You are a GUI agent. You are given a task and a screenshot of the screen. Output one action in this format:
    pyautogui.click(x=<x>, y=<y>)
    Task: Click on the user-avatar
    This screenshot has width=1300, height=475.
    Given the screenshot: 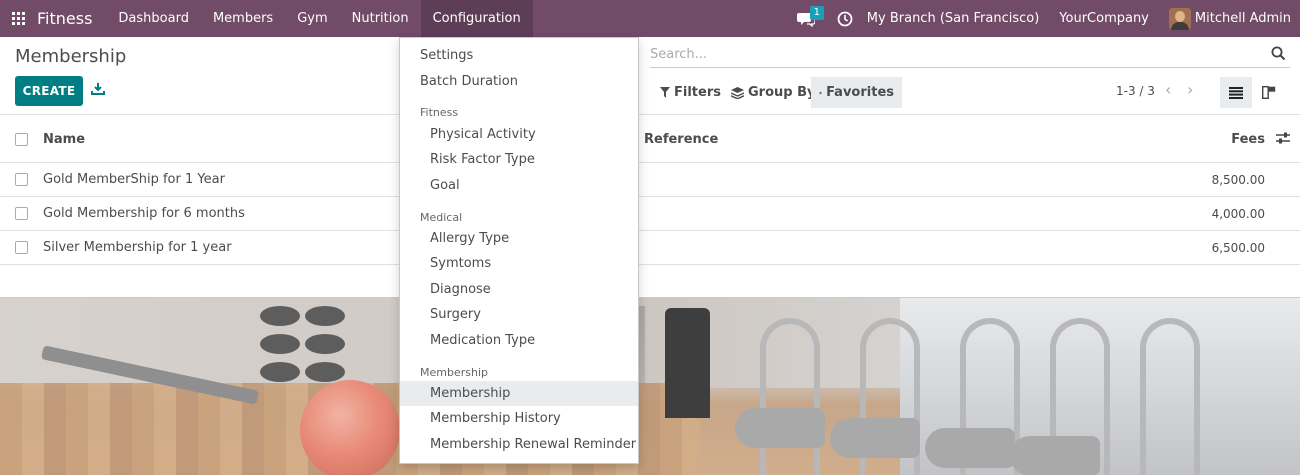 What is the action you would take?
    pyautogui.click(x=1179, y=18)
    